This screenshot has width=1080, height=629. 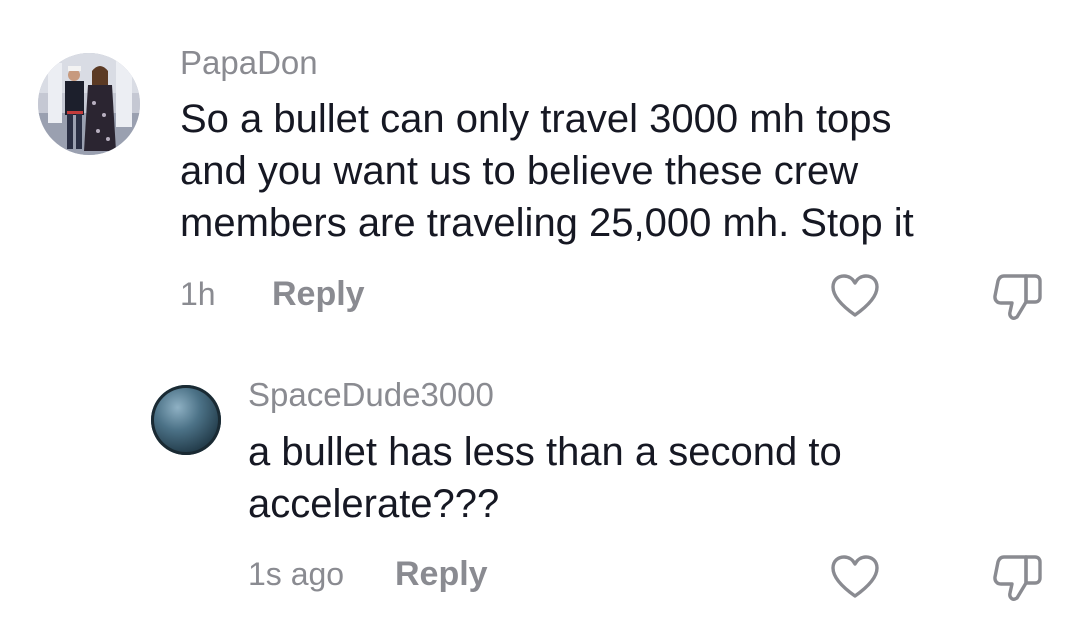 What do you see at coordinates (545, 452) in the screenshot?
I see `comment-text-line: a bullet has less than a second to` at bounding box center [545, 452].